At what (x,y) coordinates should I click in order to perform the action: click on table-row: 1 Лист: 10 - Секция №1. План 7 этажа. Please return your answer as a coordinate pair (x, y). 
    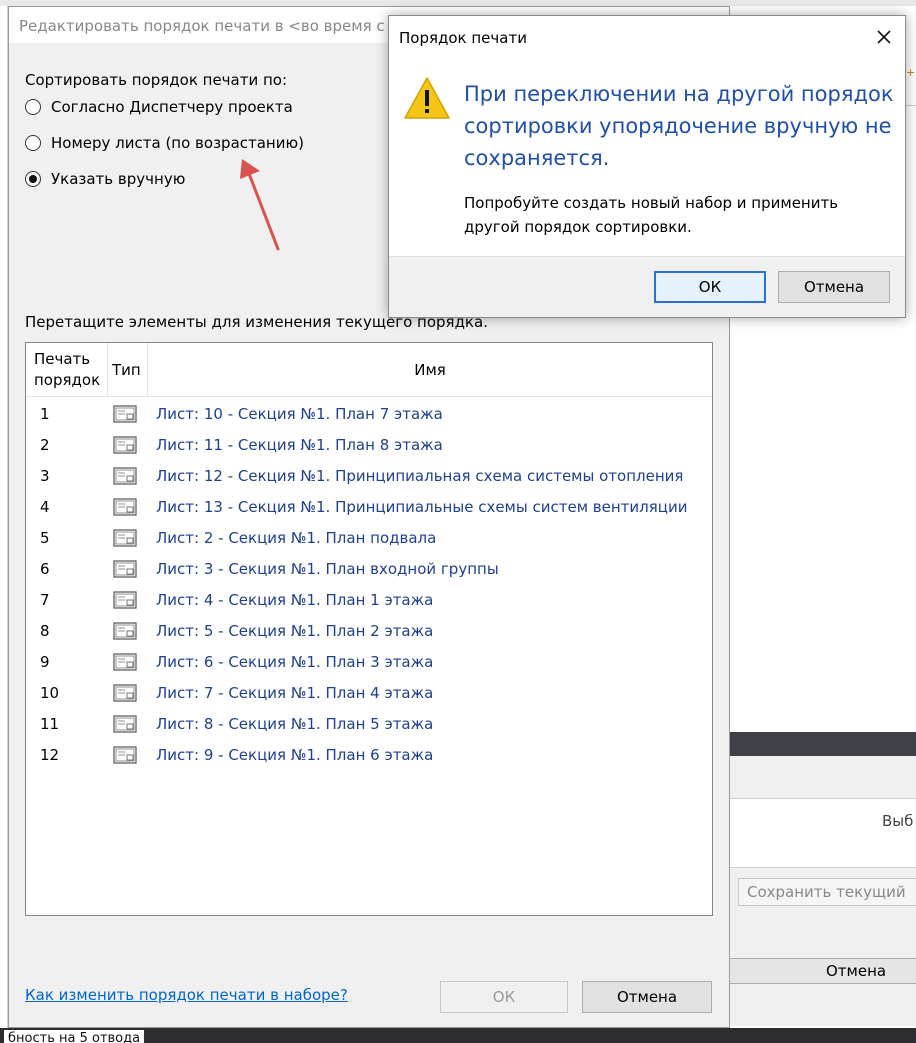
    Looking at the image, I should click on (369, 414).